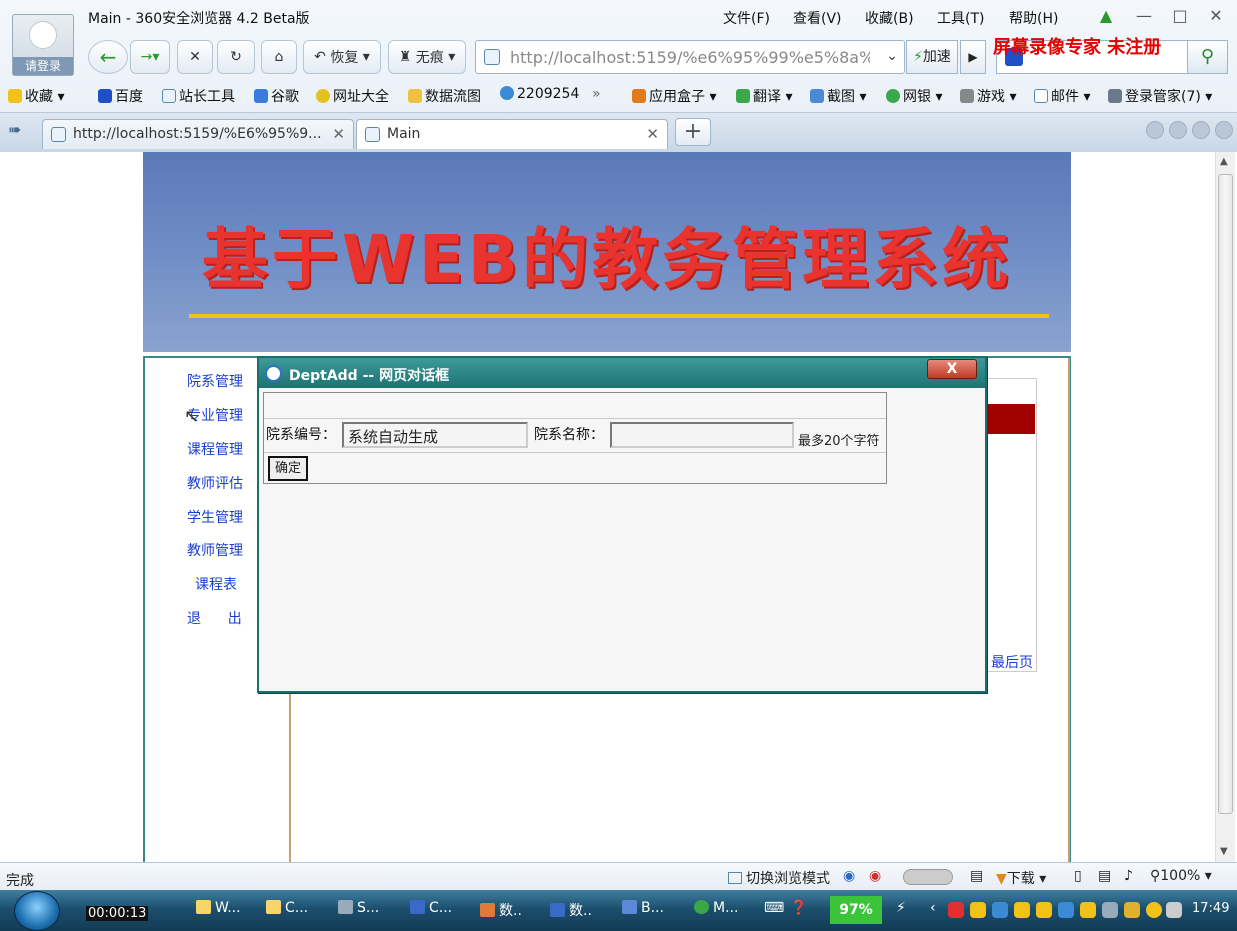 The image size is (1237, 931). What do you see at coordinates (120, 96) in the screenshot?
I see `bookmark-baidu: 百度` at bounding box center [120, 96].